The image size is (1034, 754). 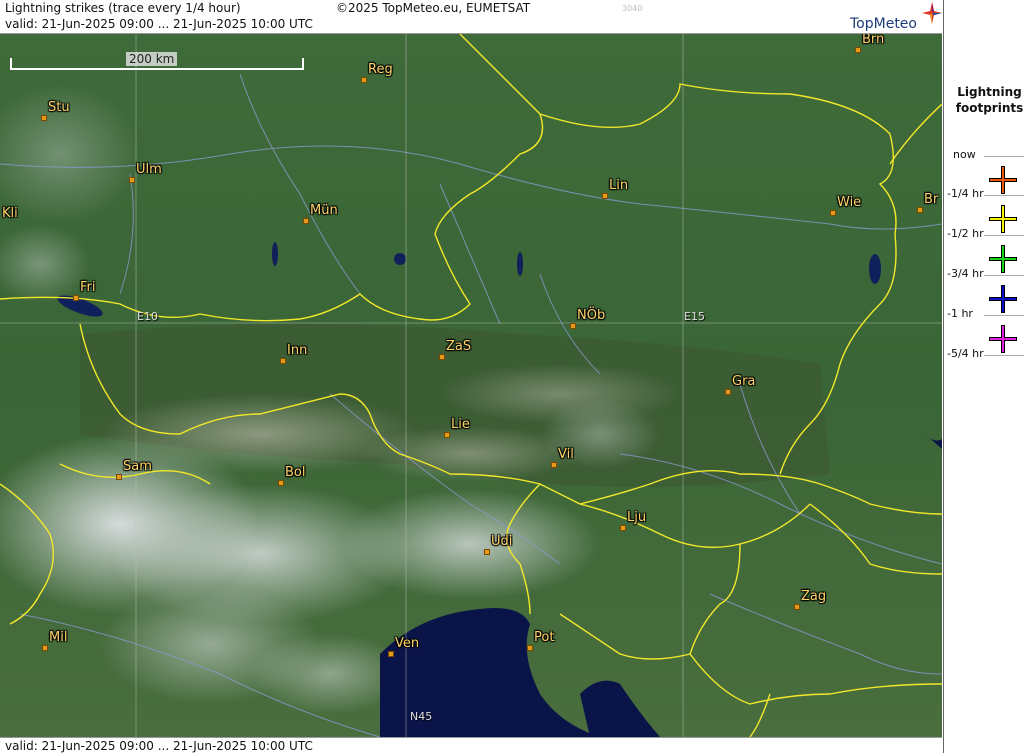 What do you see at coordinates (989, 100) in the screenshot?
I see `legend-title: Lightning footprints` at bounding box center [989, 100].